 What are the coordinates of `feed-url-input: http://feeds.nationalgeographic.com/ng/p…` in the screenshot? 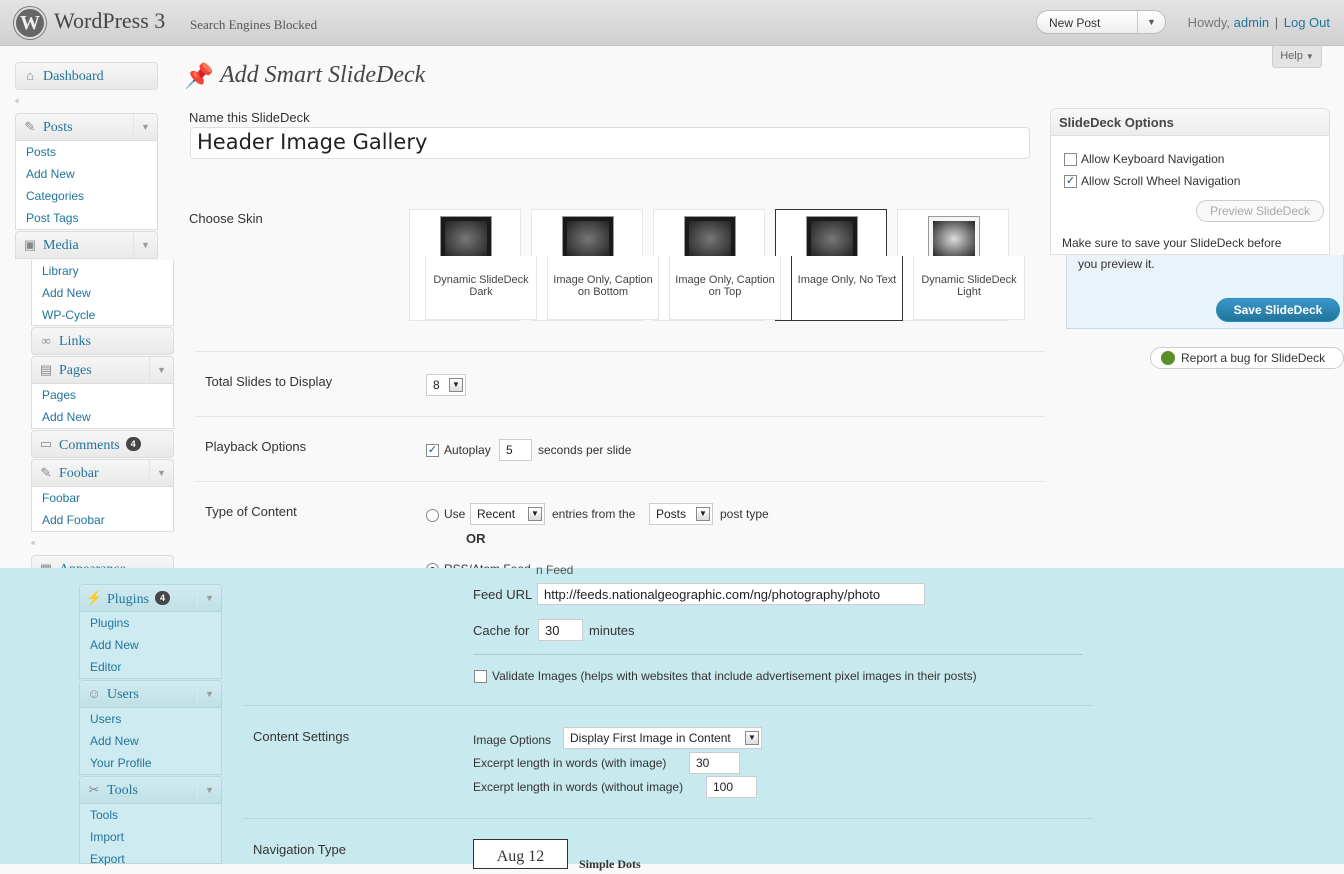 It's located at (731, 594).